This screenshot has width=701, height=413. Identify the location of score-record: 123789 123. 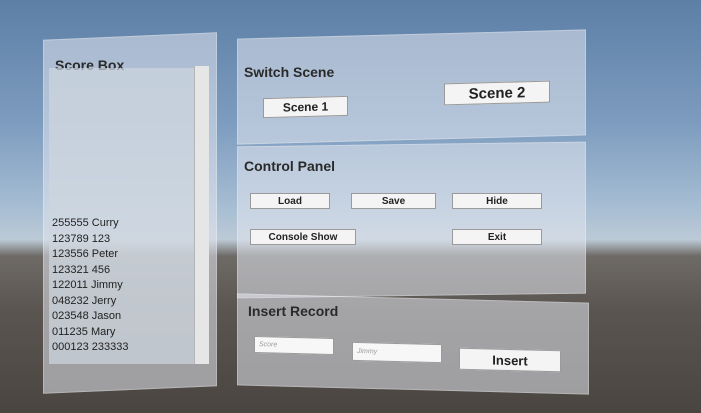
(81, 238).